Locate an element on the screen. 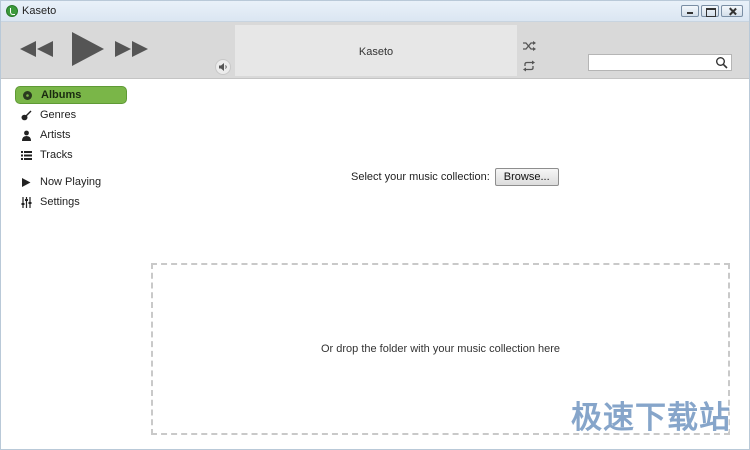 The height and width of the screenshot is (450, 750). sidebar-item-label: Now Playing is located at coordinates (71, 182).